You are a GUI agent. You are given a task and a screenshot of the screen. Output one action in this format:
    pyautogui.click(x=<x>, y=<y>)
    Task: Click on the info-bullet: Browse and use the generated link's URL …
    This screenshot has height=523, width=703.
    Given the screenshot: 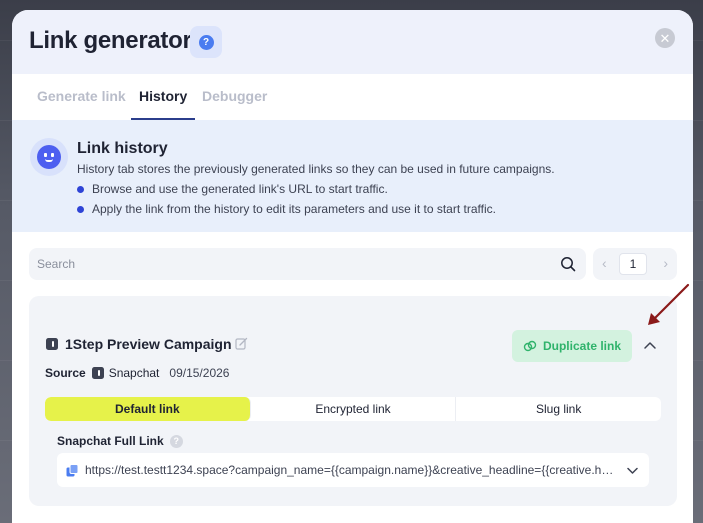 What is the action you would take?
    pyautogui.click(x=232, y=189)
    